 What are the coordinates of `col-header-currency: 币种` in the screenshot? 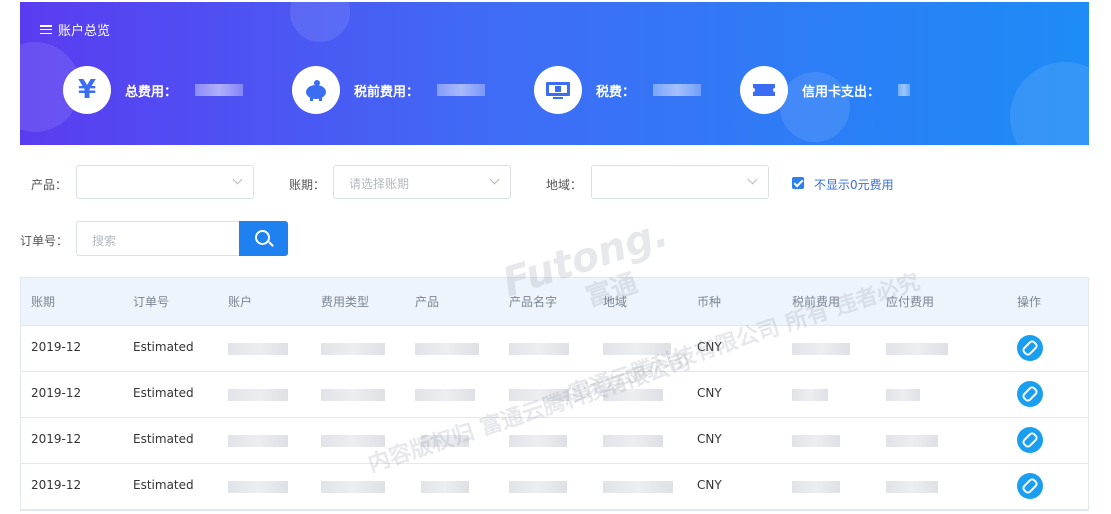 It's located at (709, 302).